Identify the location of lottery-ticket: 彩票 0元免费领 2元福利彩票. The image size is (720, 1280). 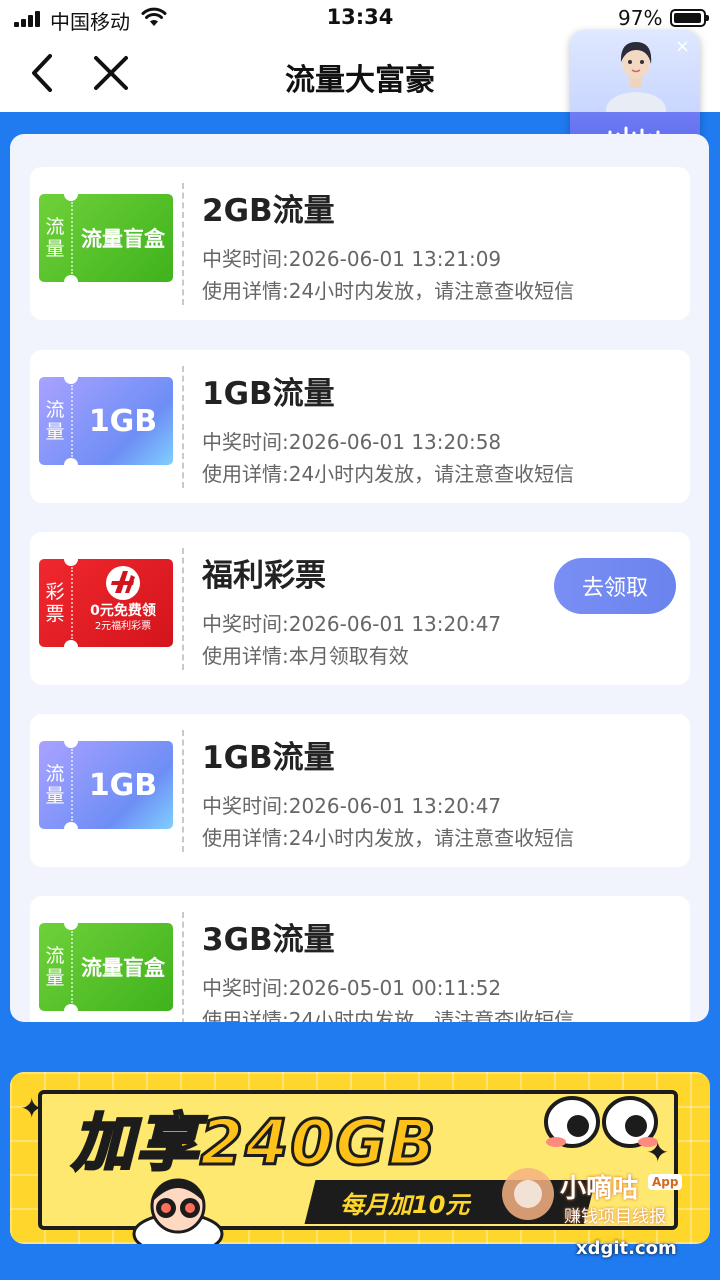
(106, 603).